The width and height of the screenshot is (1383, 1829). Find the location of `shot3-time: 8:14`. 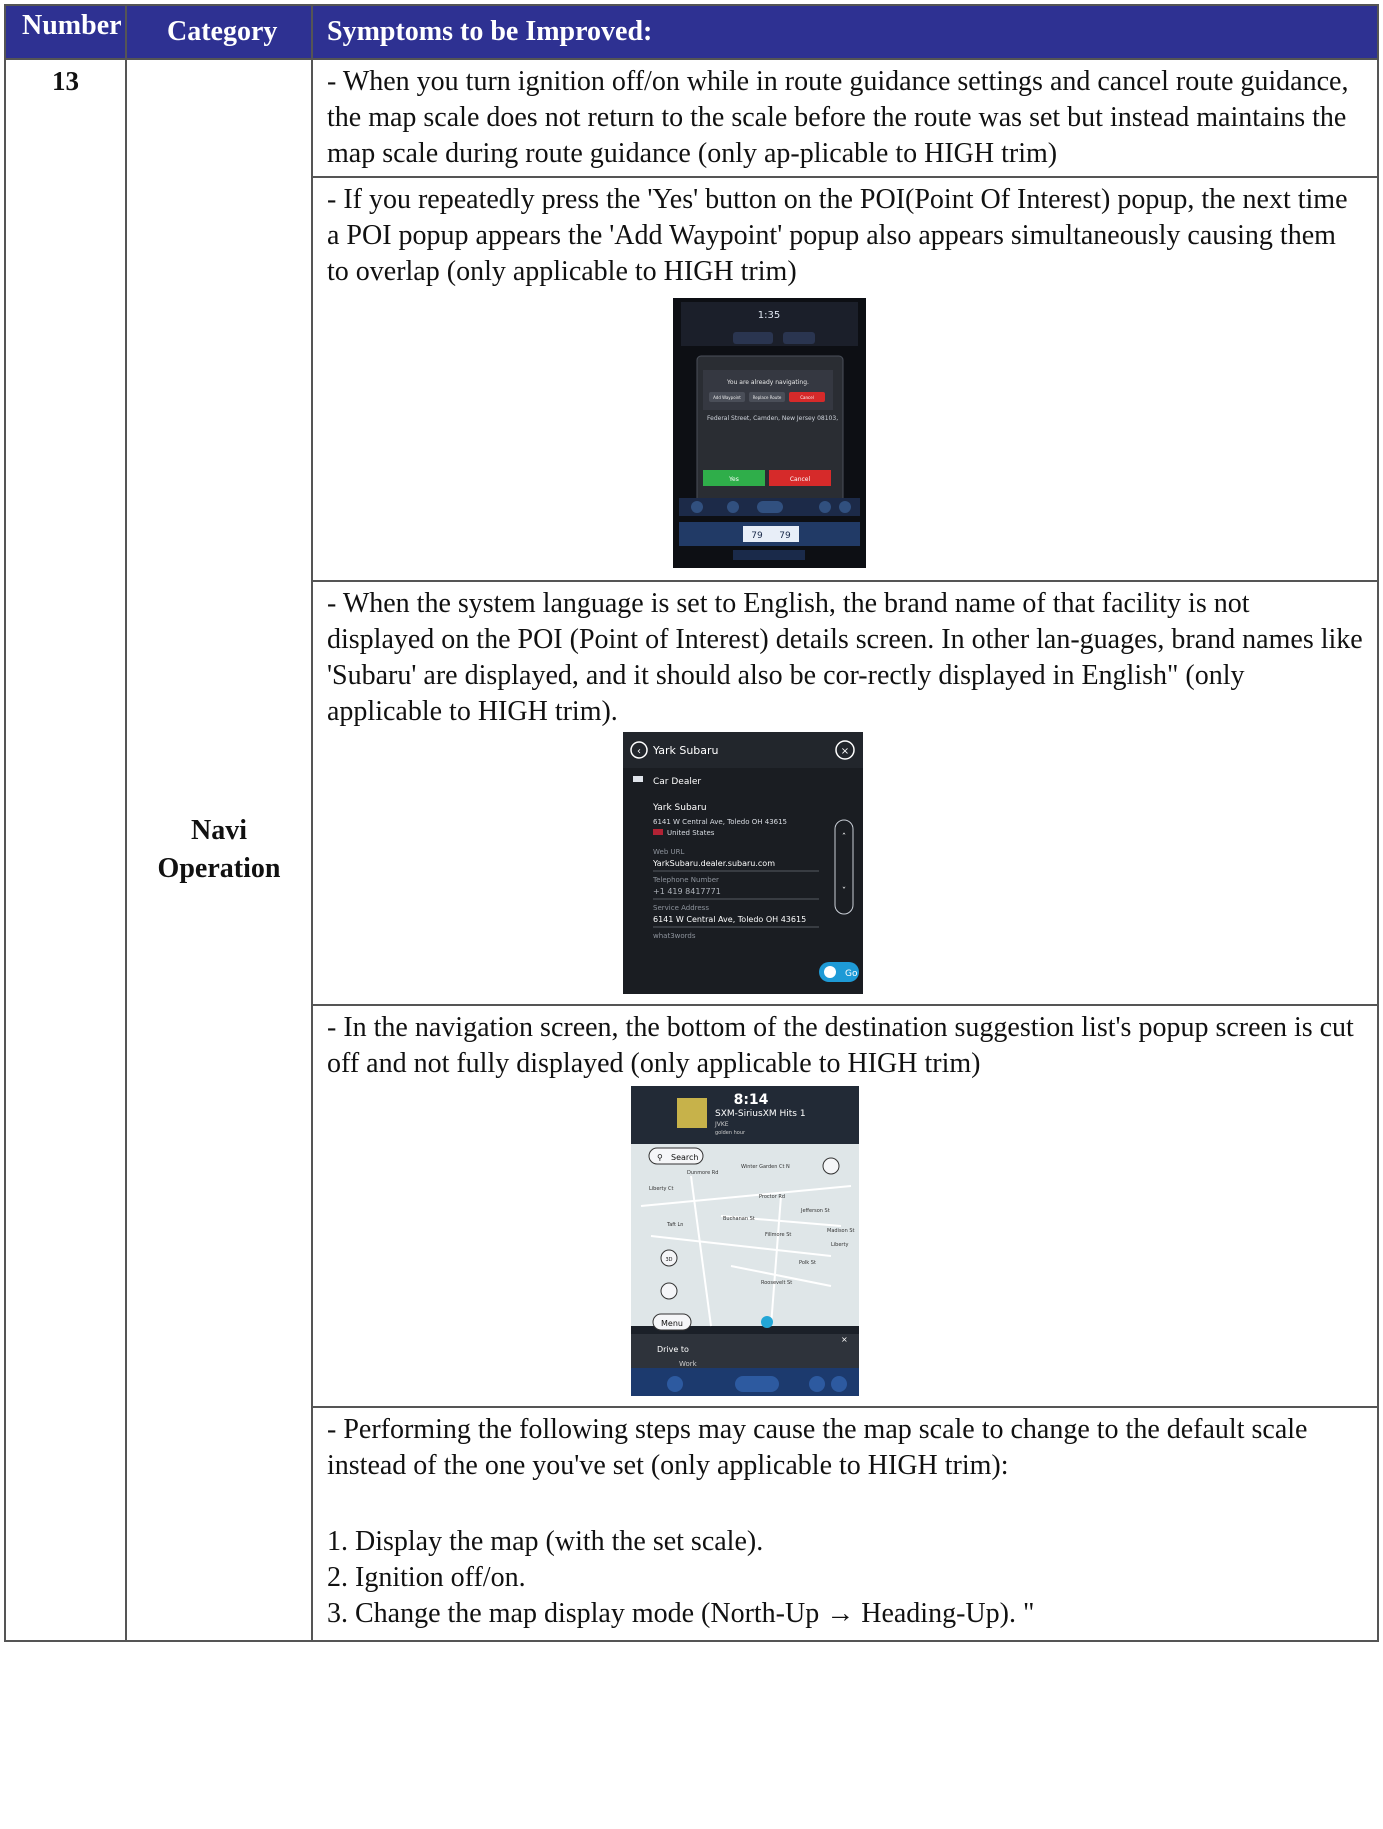

shot3-time: 8:14 is located at coordinates (751, 1100).